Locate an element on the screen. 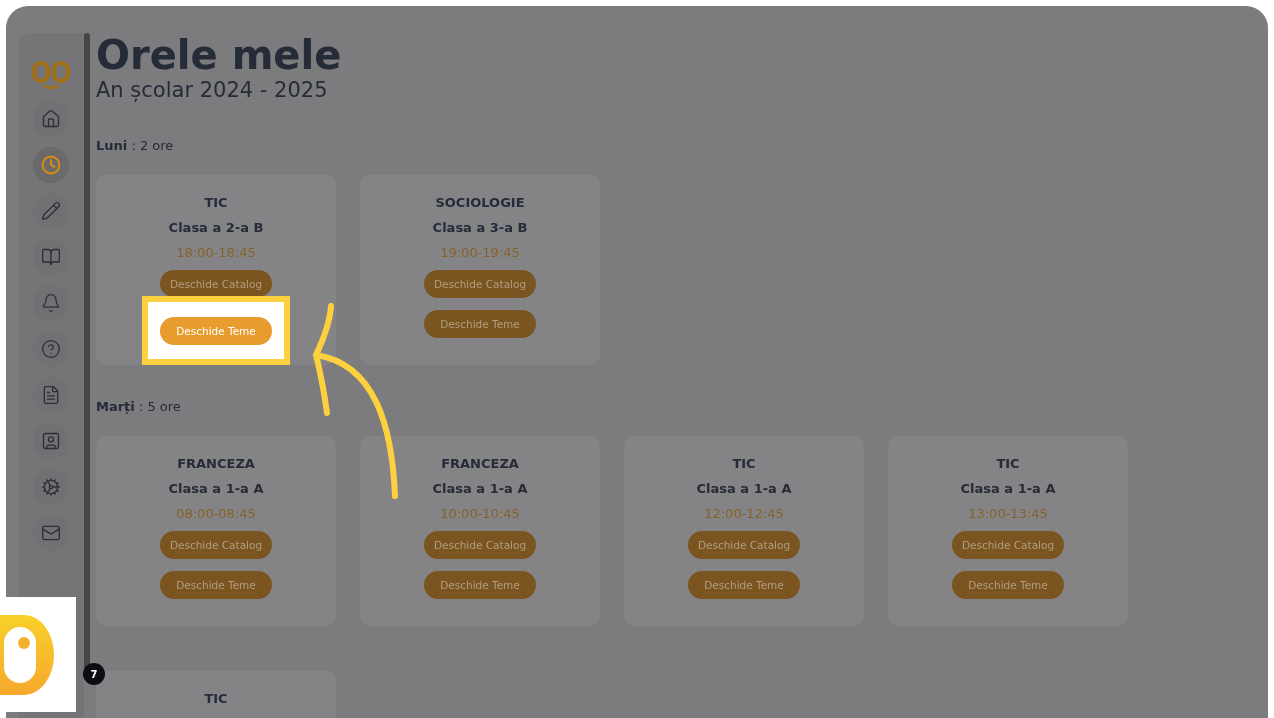 Image resolution: width=1274 pixels, height=718 pixels. pencil-icon is located at coordinates (51, 211).